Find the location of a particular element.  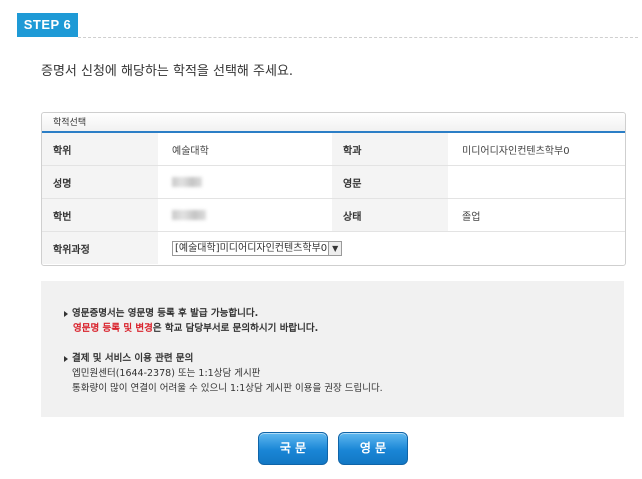

notice-contact: 엡민원센터(1644-2378) 또는 1:1상담 게시판 is located at coordinates (166, 373).